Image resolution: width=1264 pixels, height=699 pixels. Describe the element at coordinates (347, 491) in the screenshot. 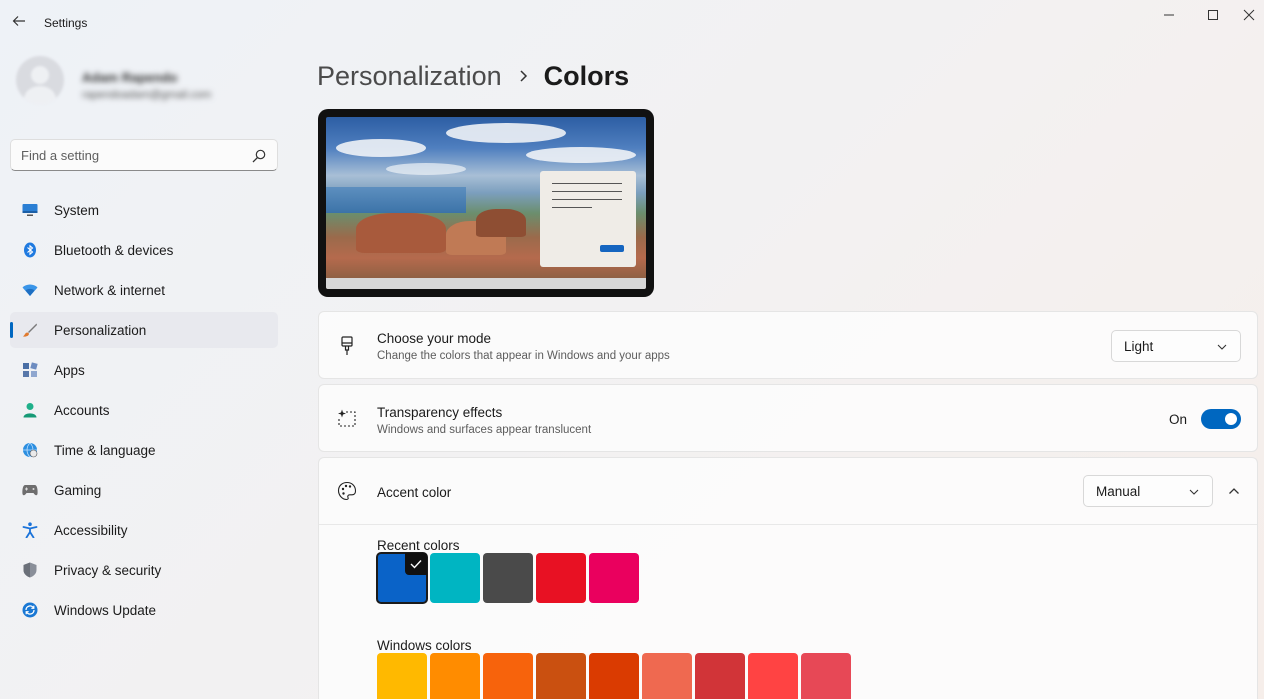

I see `palette-icon` at that location.